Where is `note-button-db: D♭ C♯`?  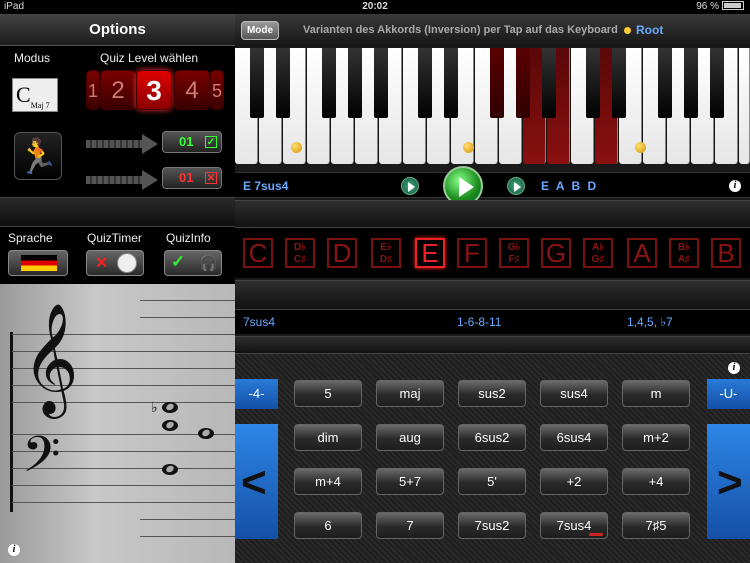
note-button-db: D♭ C♯ is located at coordinates (300, 253).